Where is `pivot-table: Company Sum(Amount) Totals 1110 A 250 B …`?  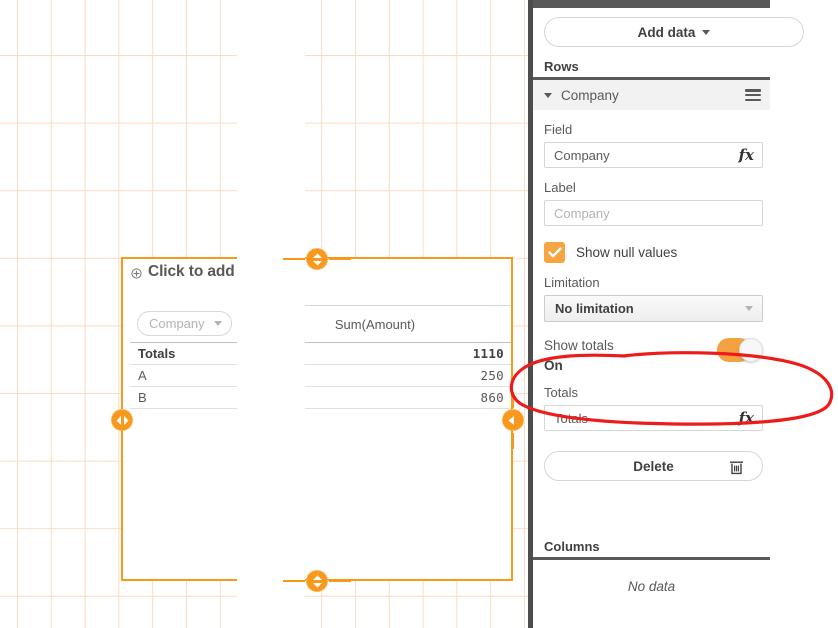
pivot-table: Company Sum(Amount) Totals 1110 A 250 B … is located at coordinates (320, 350).